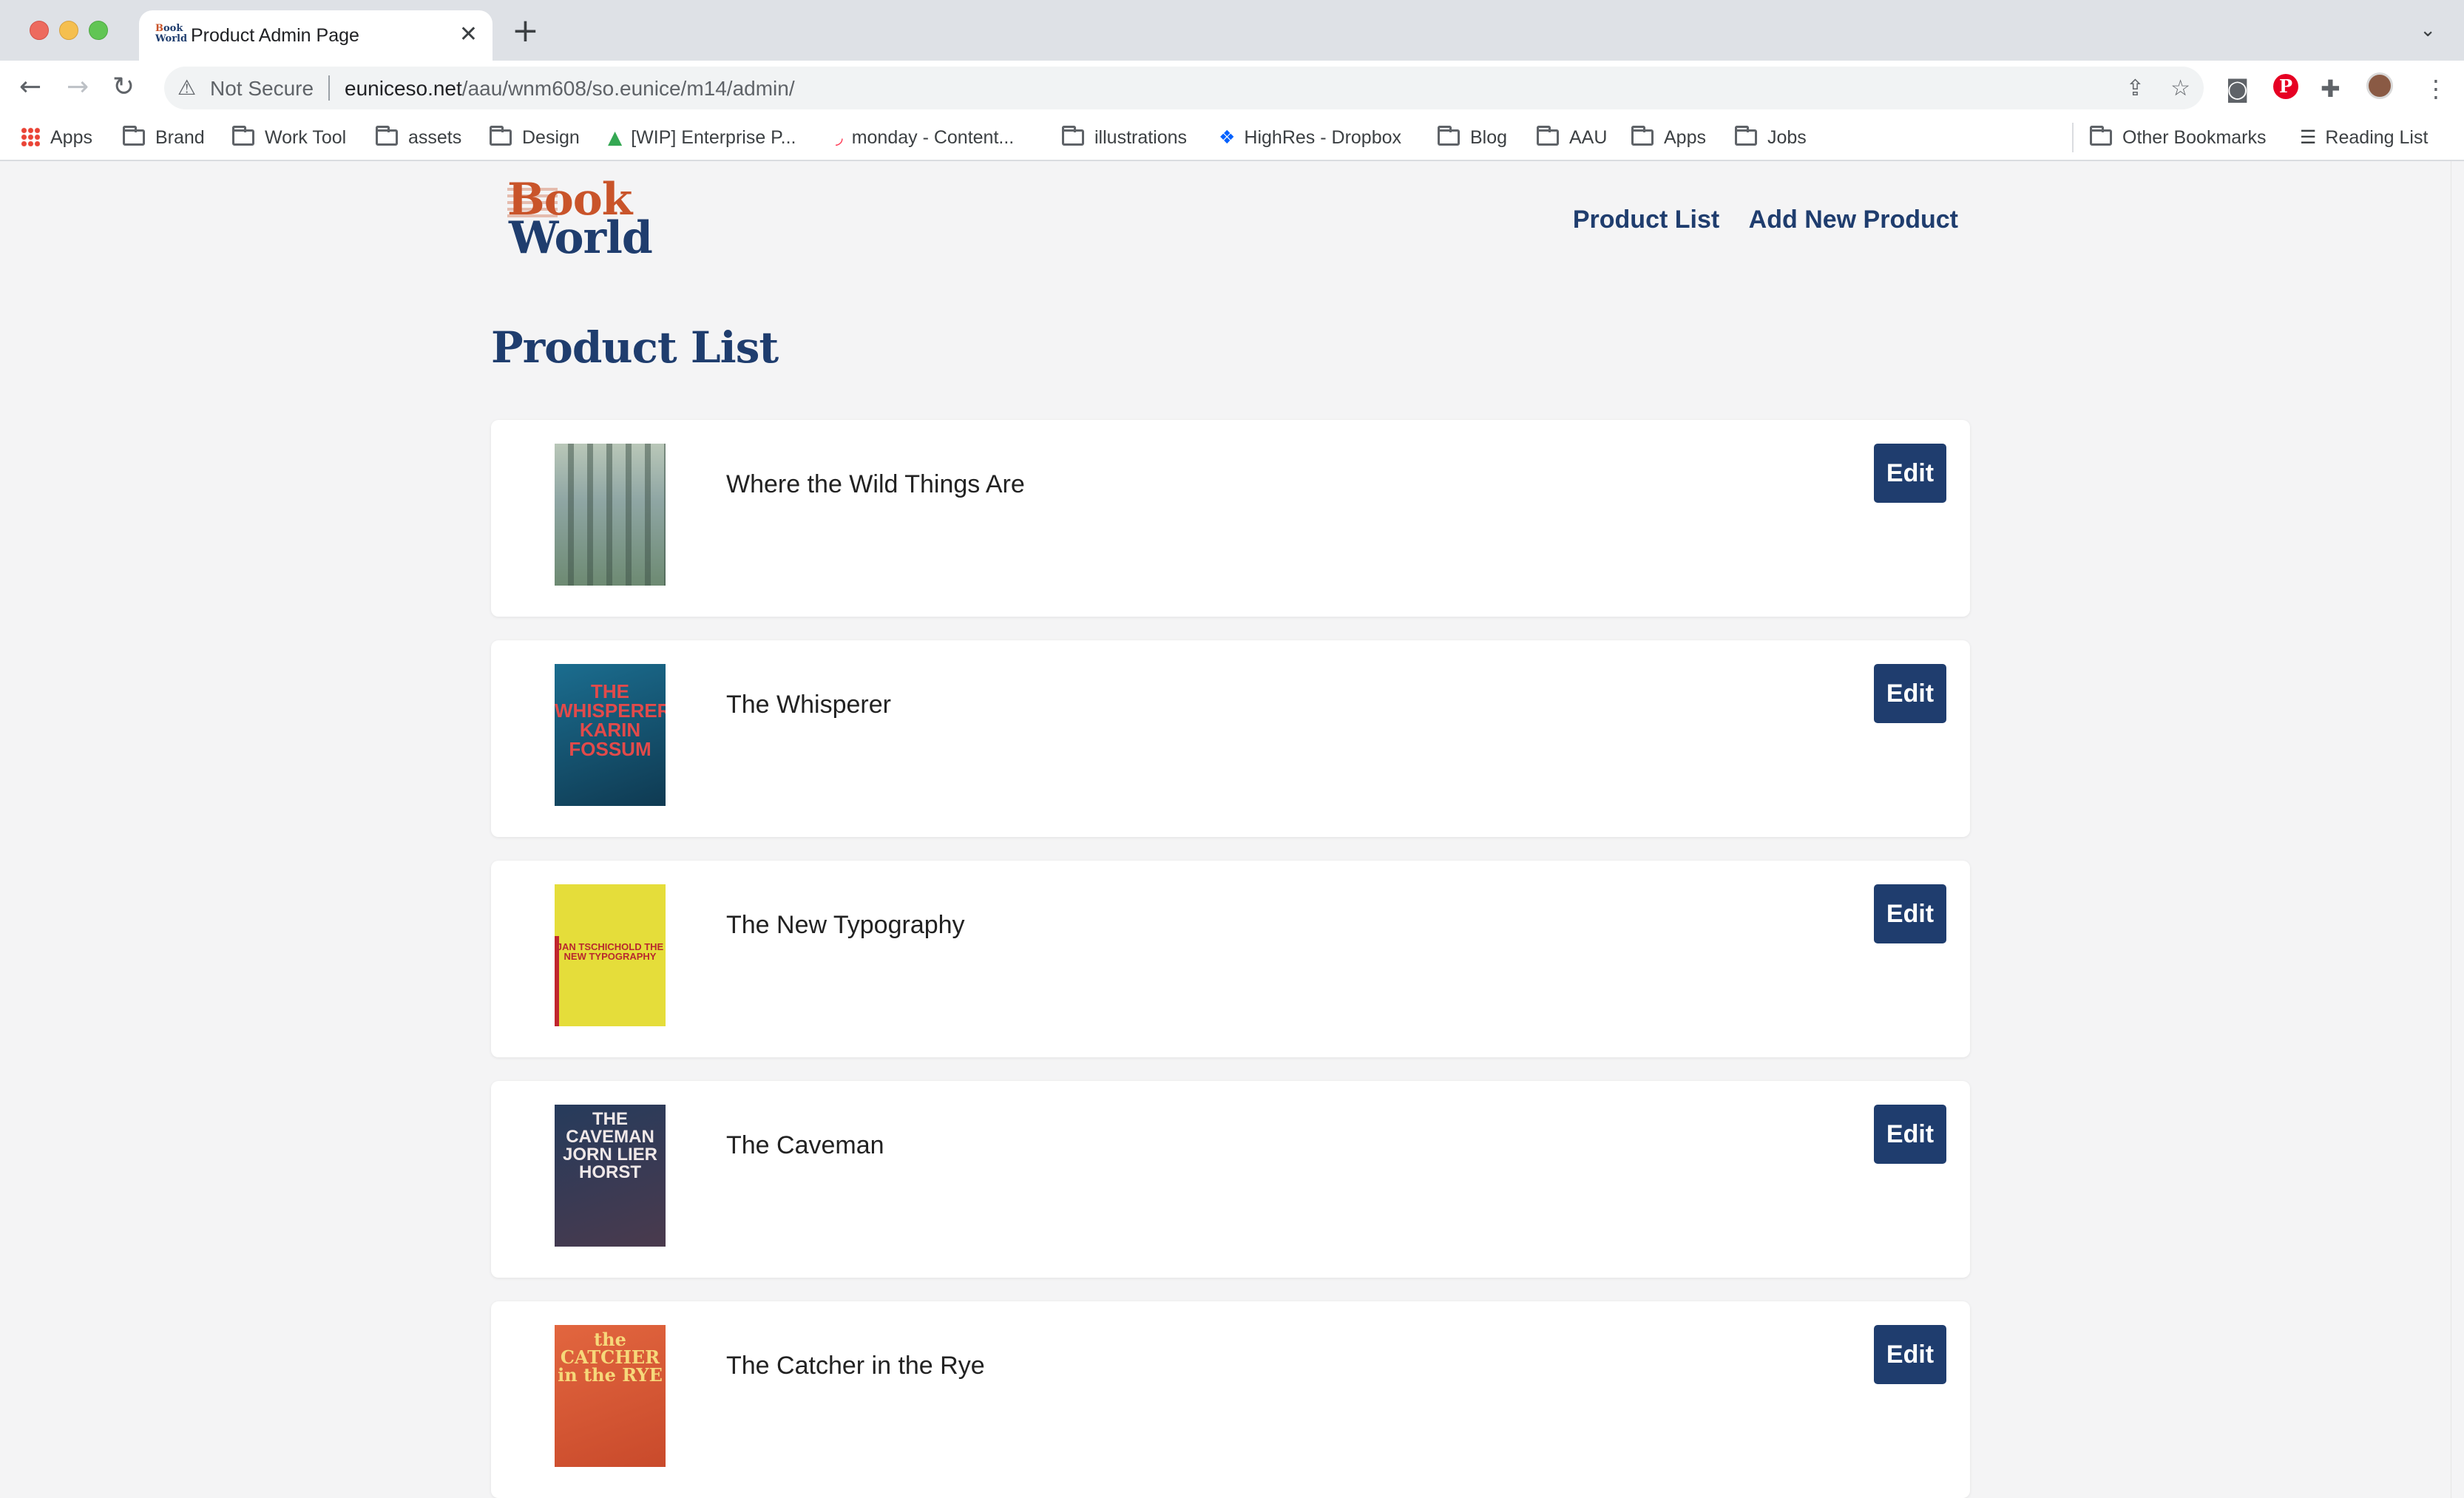  Describe the element at coordinates (2458, 829) in the screenshot. I see `page-scrollbar` at that location.